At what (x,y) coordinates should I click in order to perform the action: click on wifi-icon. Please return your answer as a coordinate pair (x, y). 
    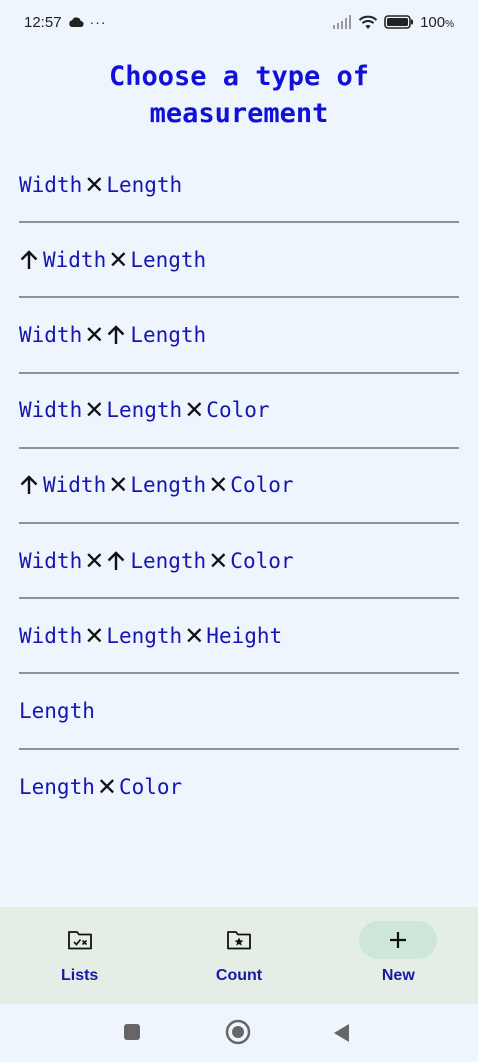
    Looking at the image, I should click on (368, 22).